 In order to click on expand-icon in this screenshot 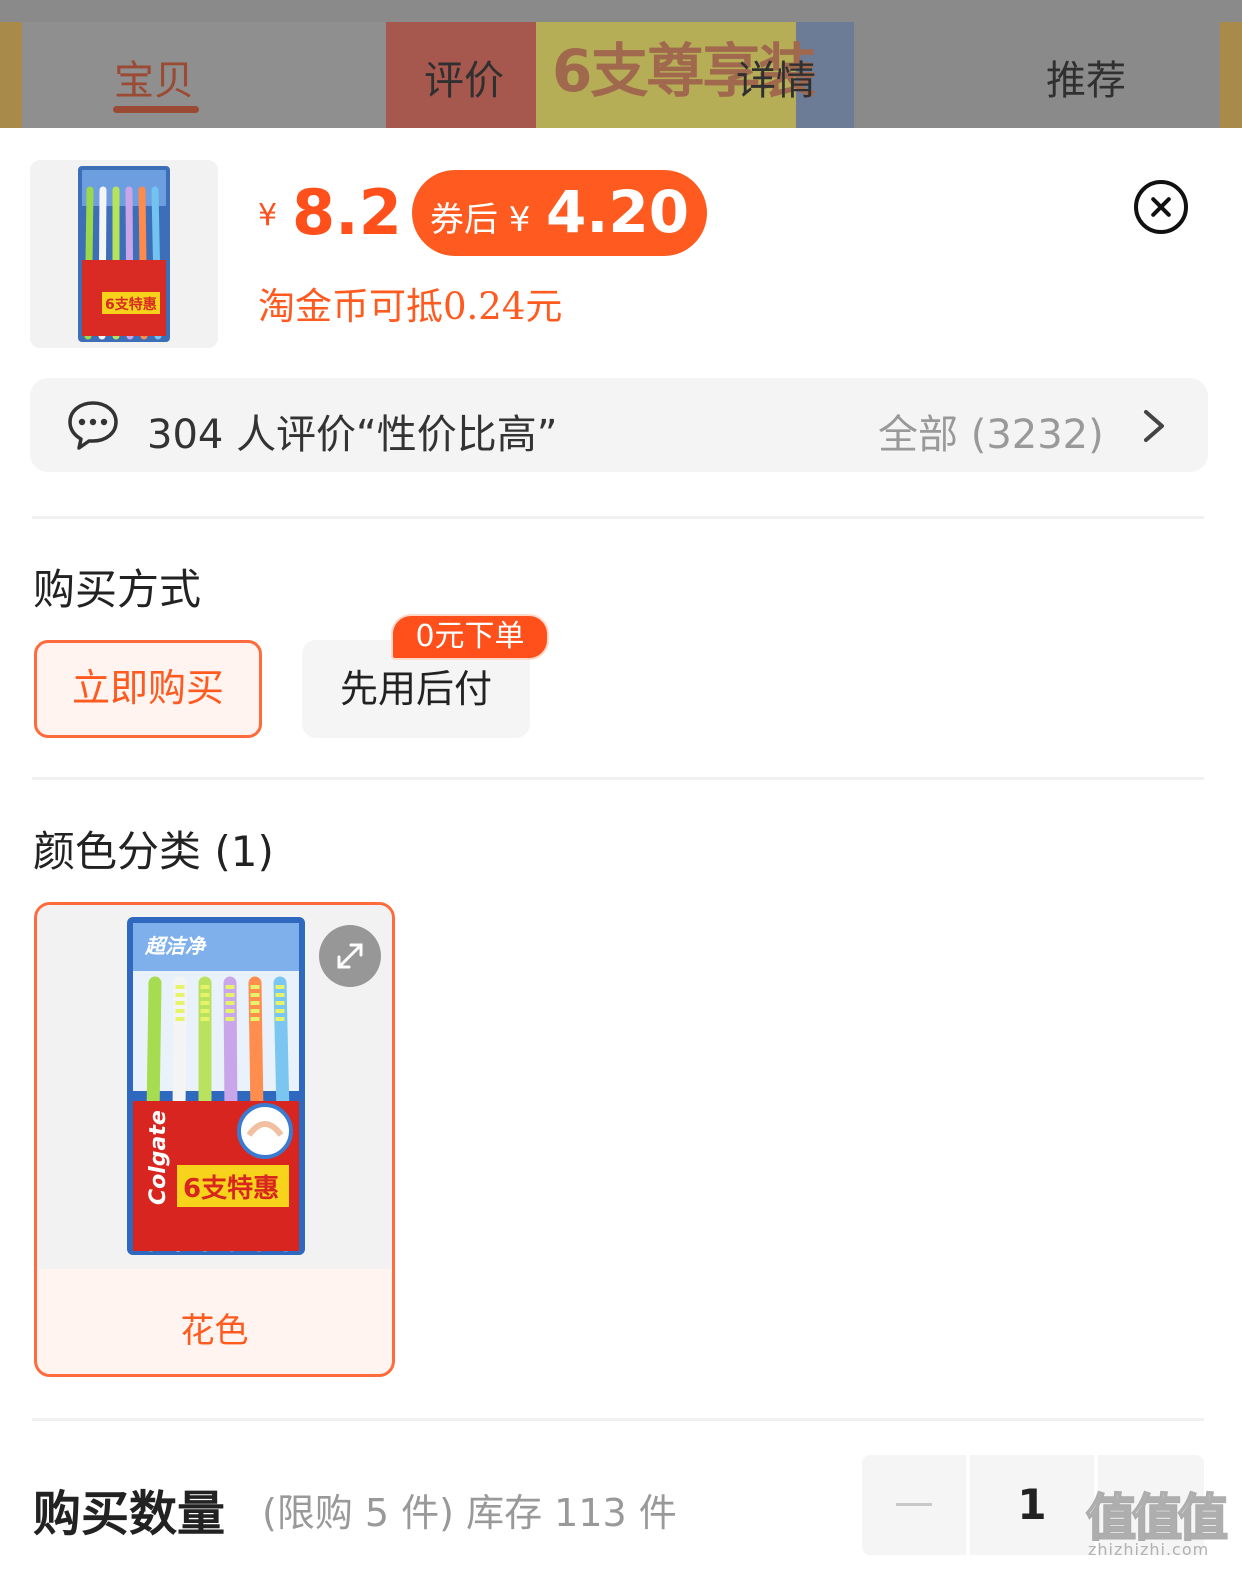, I will do `click(350, 956)`.